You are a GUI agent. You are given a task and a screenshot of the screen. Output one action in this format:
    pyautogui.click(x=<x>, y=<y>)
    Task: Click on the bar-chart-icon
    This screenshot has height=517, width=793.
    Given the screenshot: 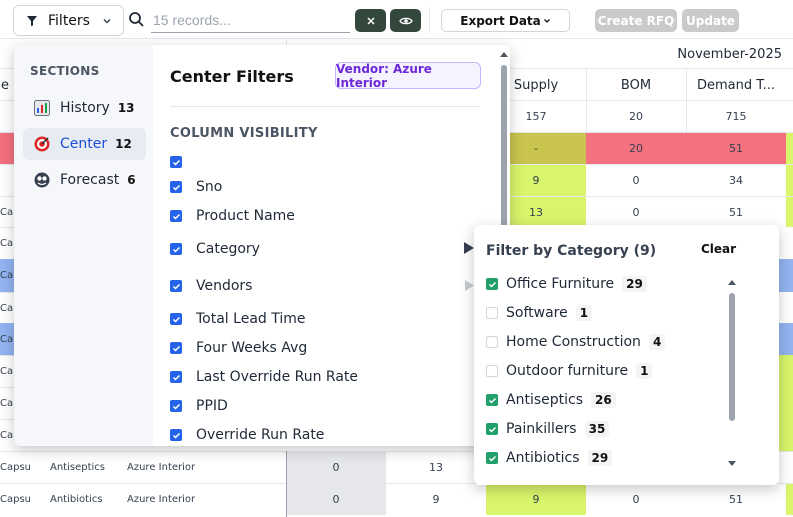 What is the action you would take?
    pyautogui.click(x=42, y=108)
    